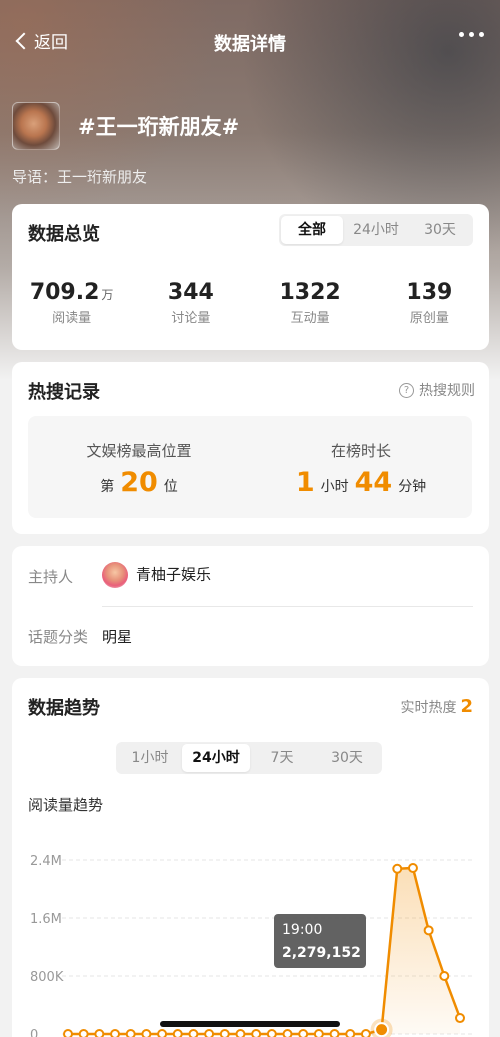 The width and height of the screenshot is (500, 1037). What do you see at coordinates (436, 706) in the screenshot?
I see `realtime-heat: 实时热度 2` at bounding box center [436, 706].